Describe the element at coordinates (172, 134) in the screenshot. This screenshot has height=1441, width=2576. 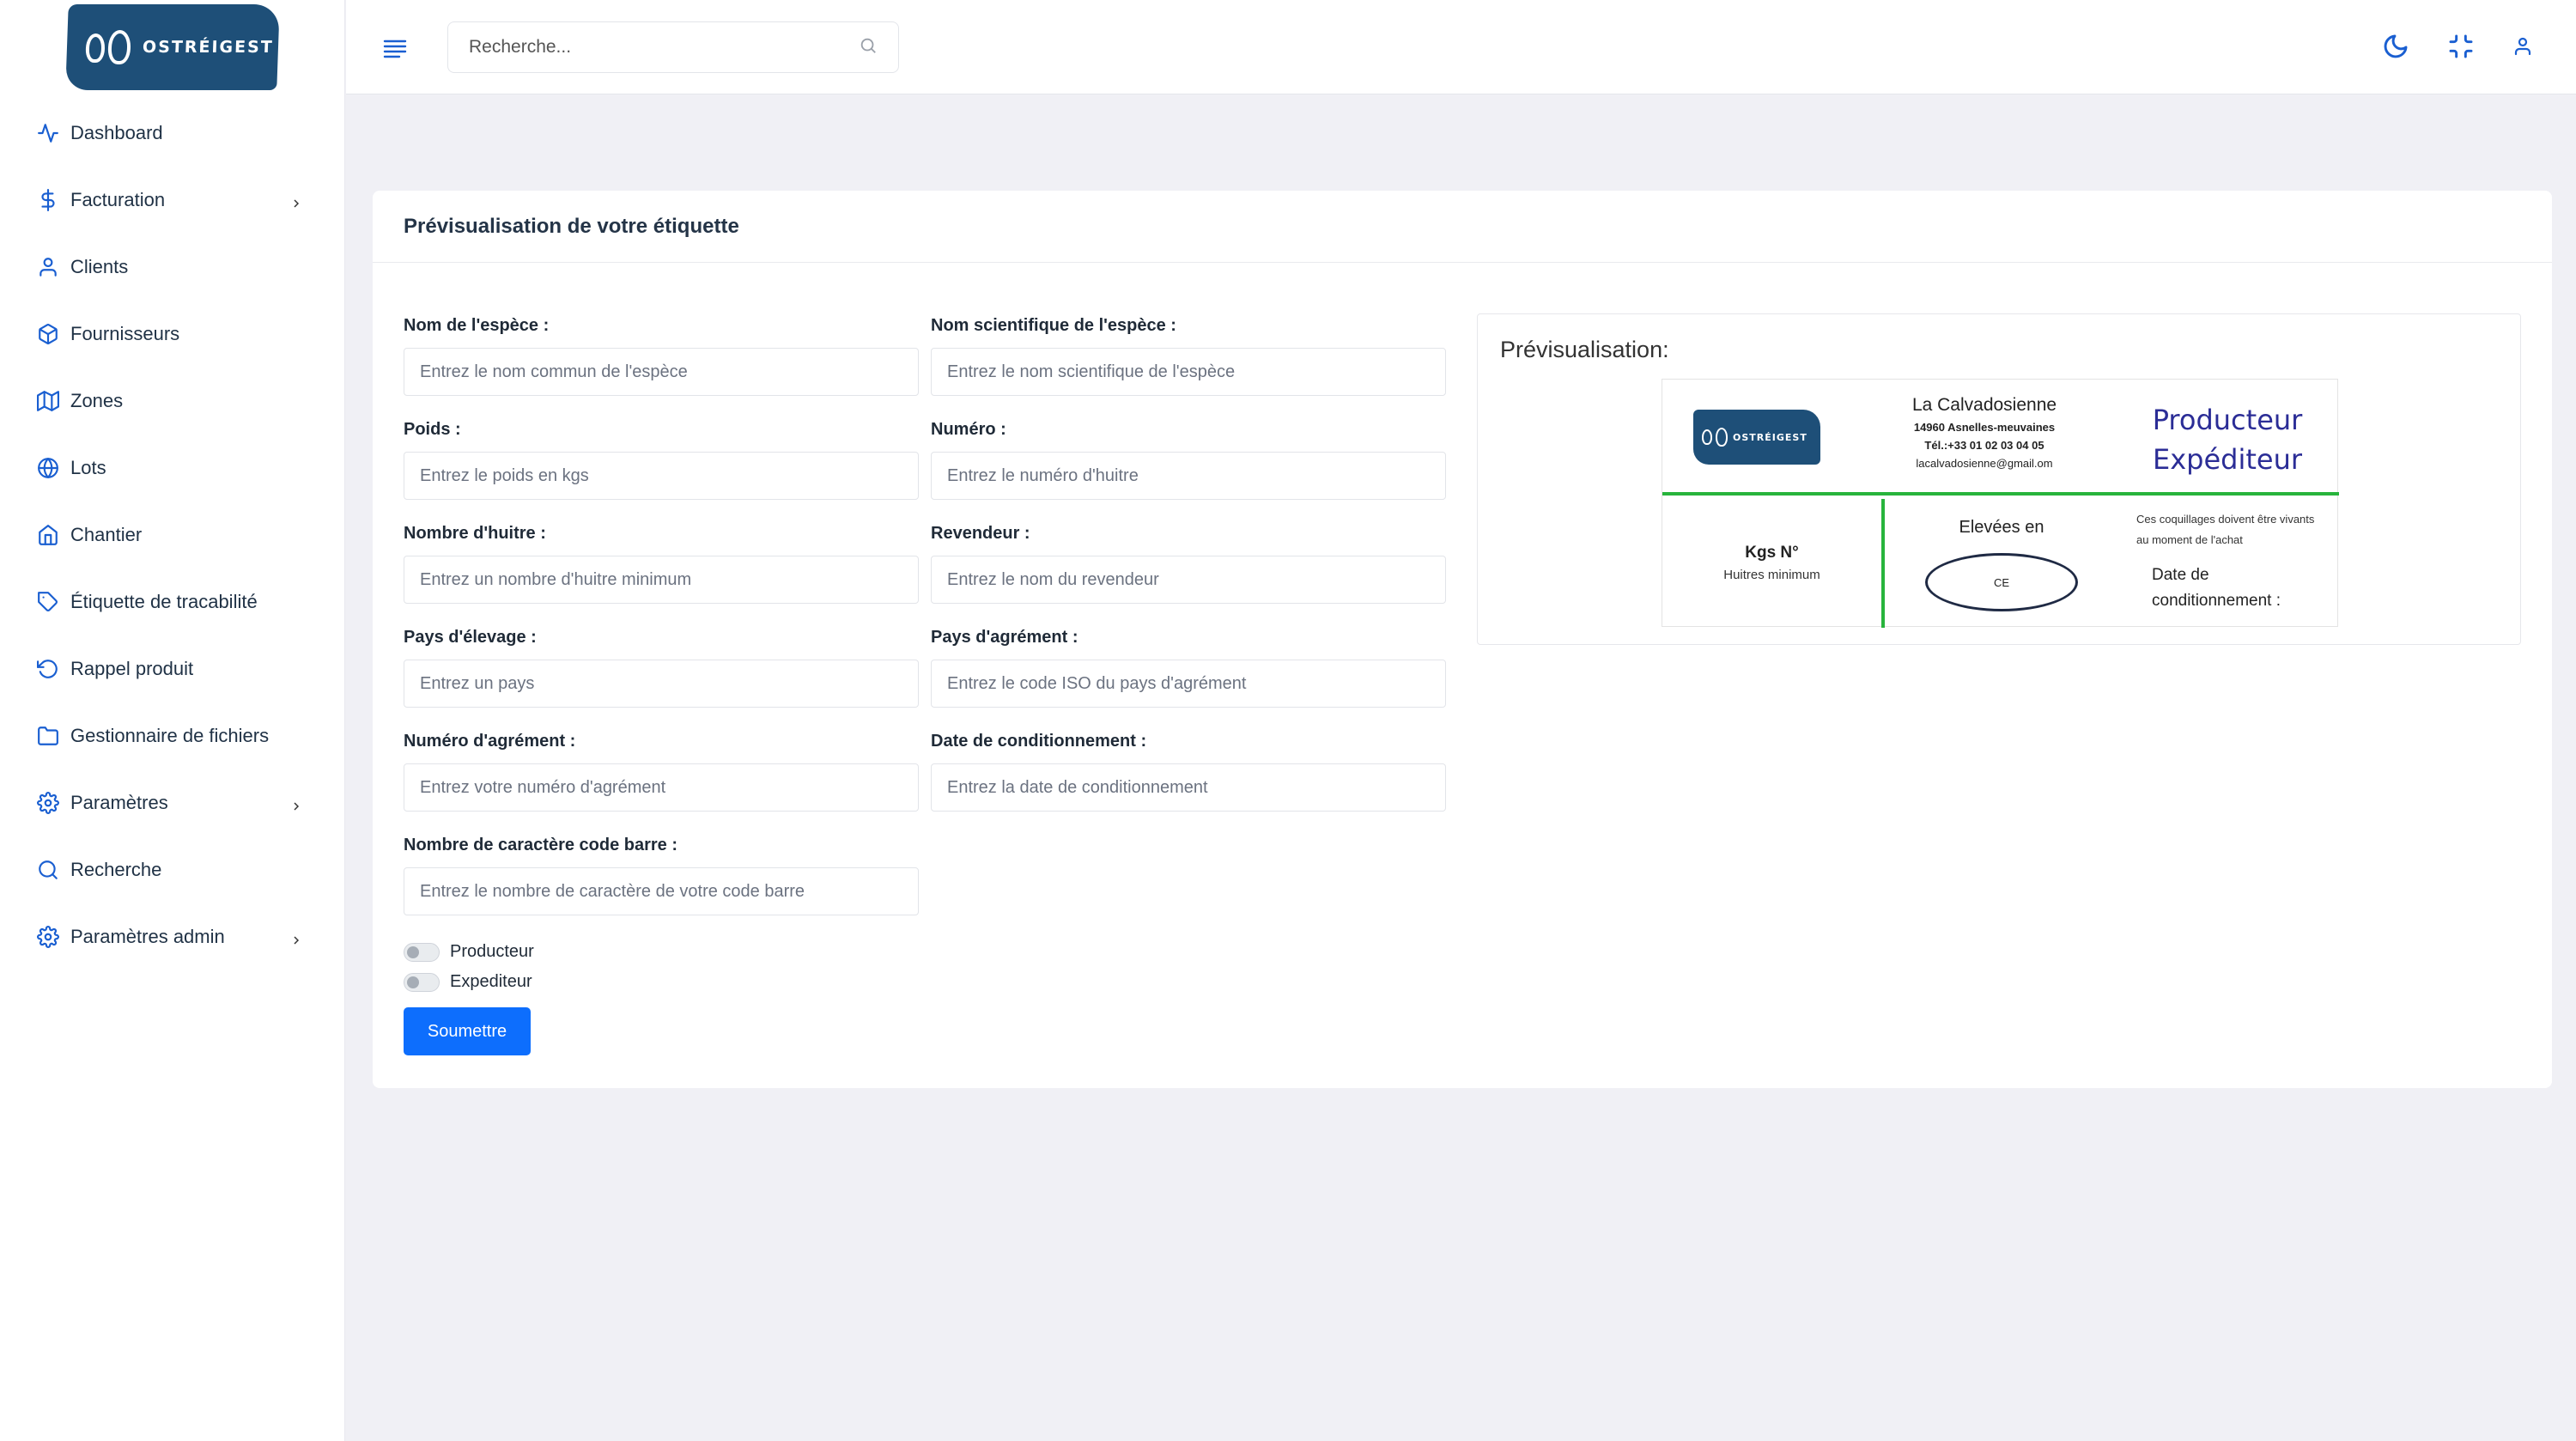
I see `sidebar-item-dashboard: Dashboard` at that location.